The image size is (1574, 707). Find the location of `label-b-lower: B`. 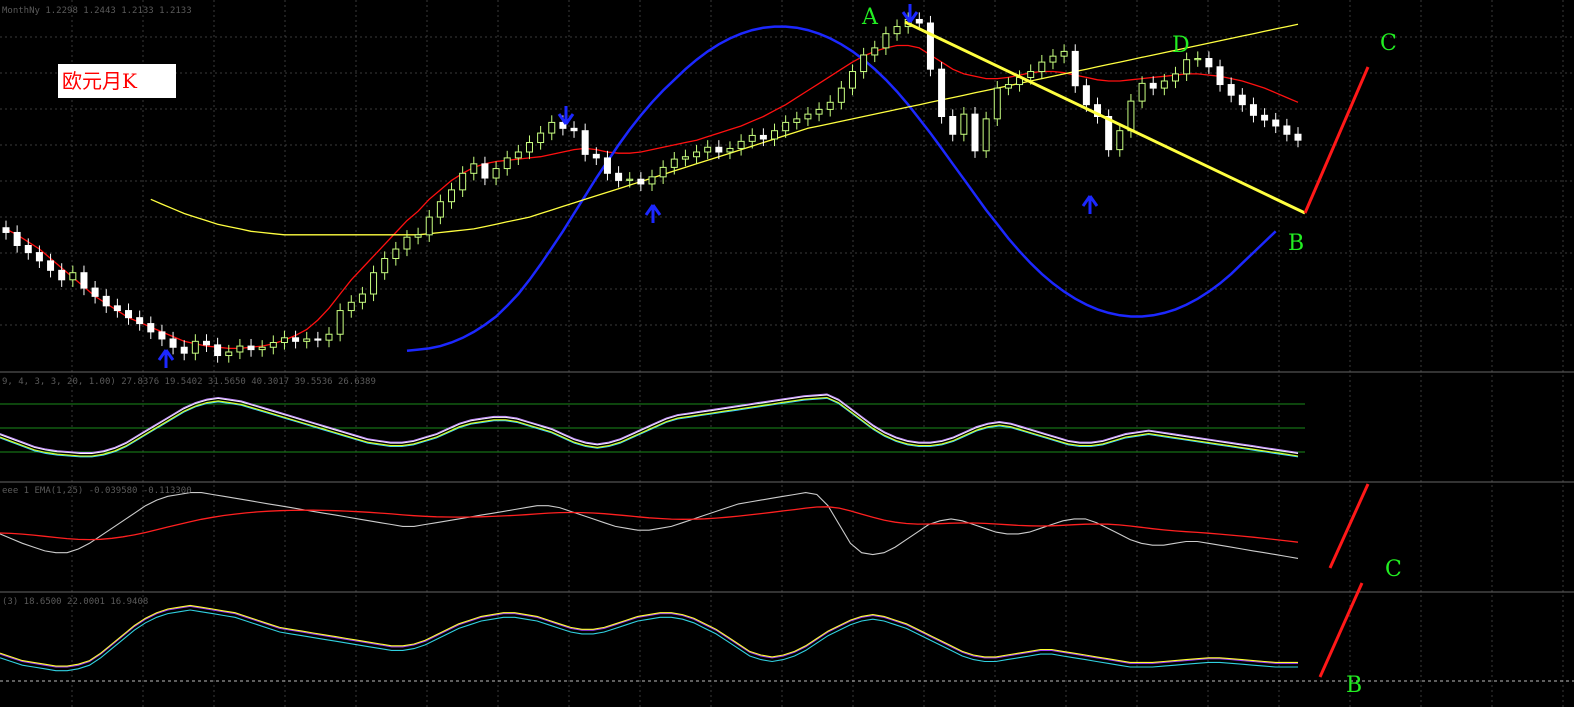

label-b-lower: B is located at coordinates (1354, 685).